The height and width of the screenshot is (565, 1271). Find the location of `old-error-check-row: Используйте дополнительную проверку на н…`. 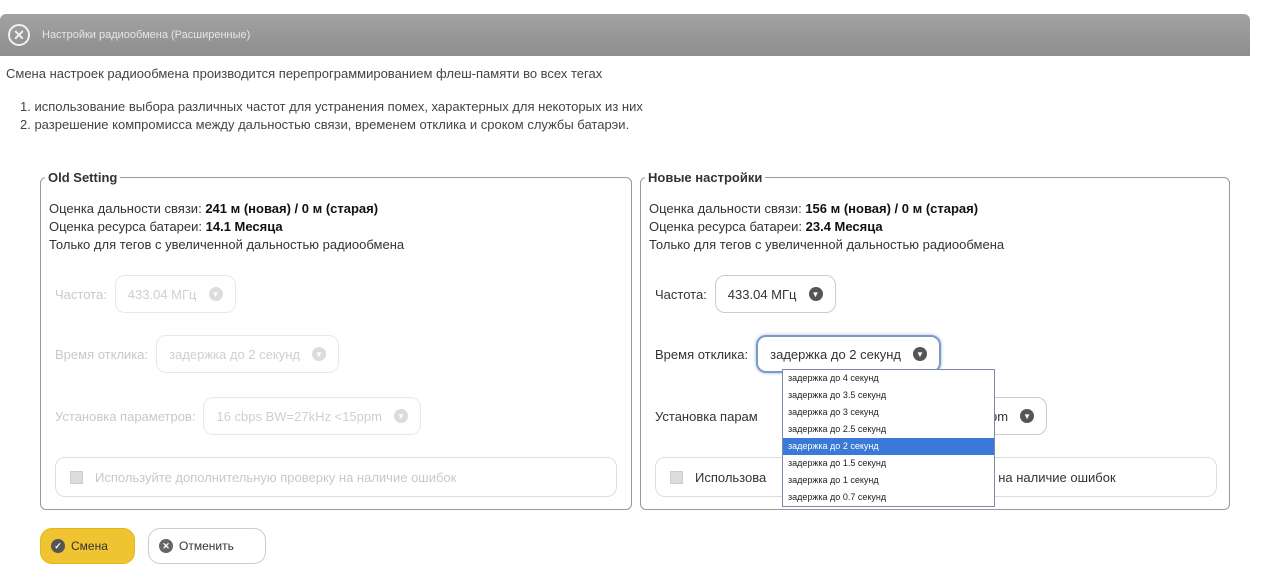

old-error-check-row: Используйте дополнительную проверку на н… is located at coordinates (336, 477).